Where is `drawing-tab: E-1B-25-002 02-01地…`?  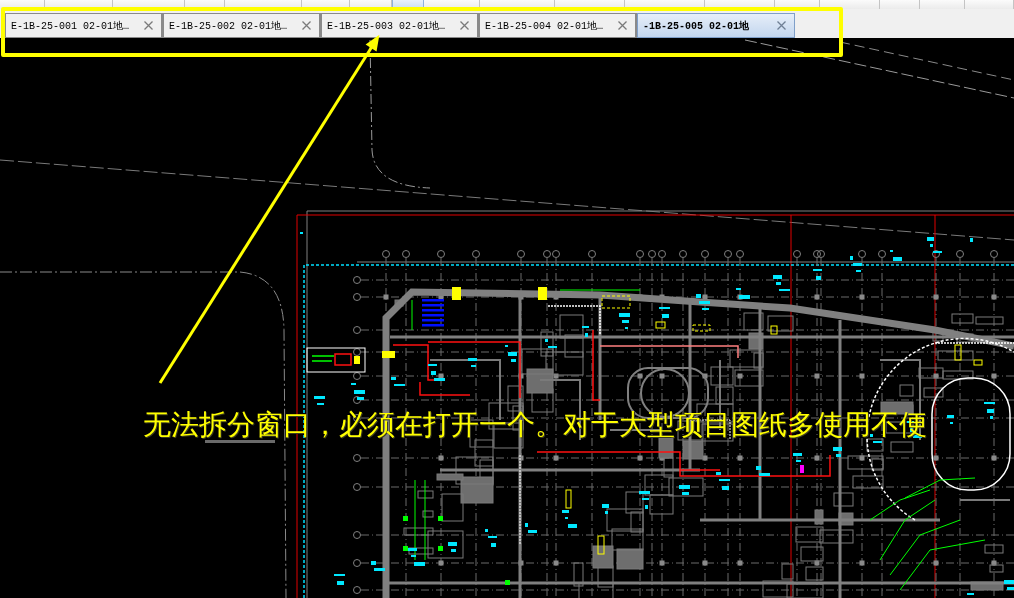
drawing-tab: E-1B-25-002 02-01地… is located at coordinates (242, 25).